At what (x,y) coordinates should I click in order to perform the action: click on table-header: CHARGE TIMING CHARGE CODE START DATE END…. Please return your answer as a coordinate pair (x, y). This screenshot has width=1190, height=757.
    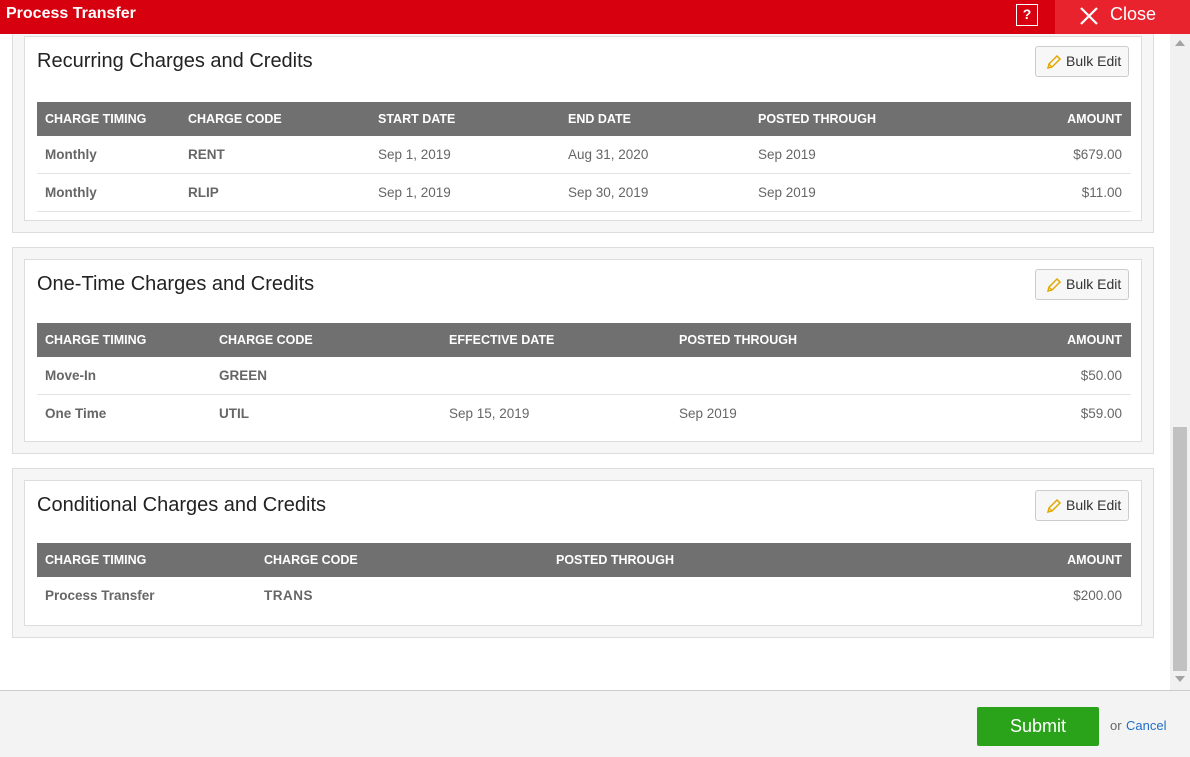
    Looking at the image, I should click on (584, 119).